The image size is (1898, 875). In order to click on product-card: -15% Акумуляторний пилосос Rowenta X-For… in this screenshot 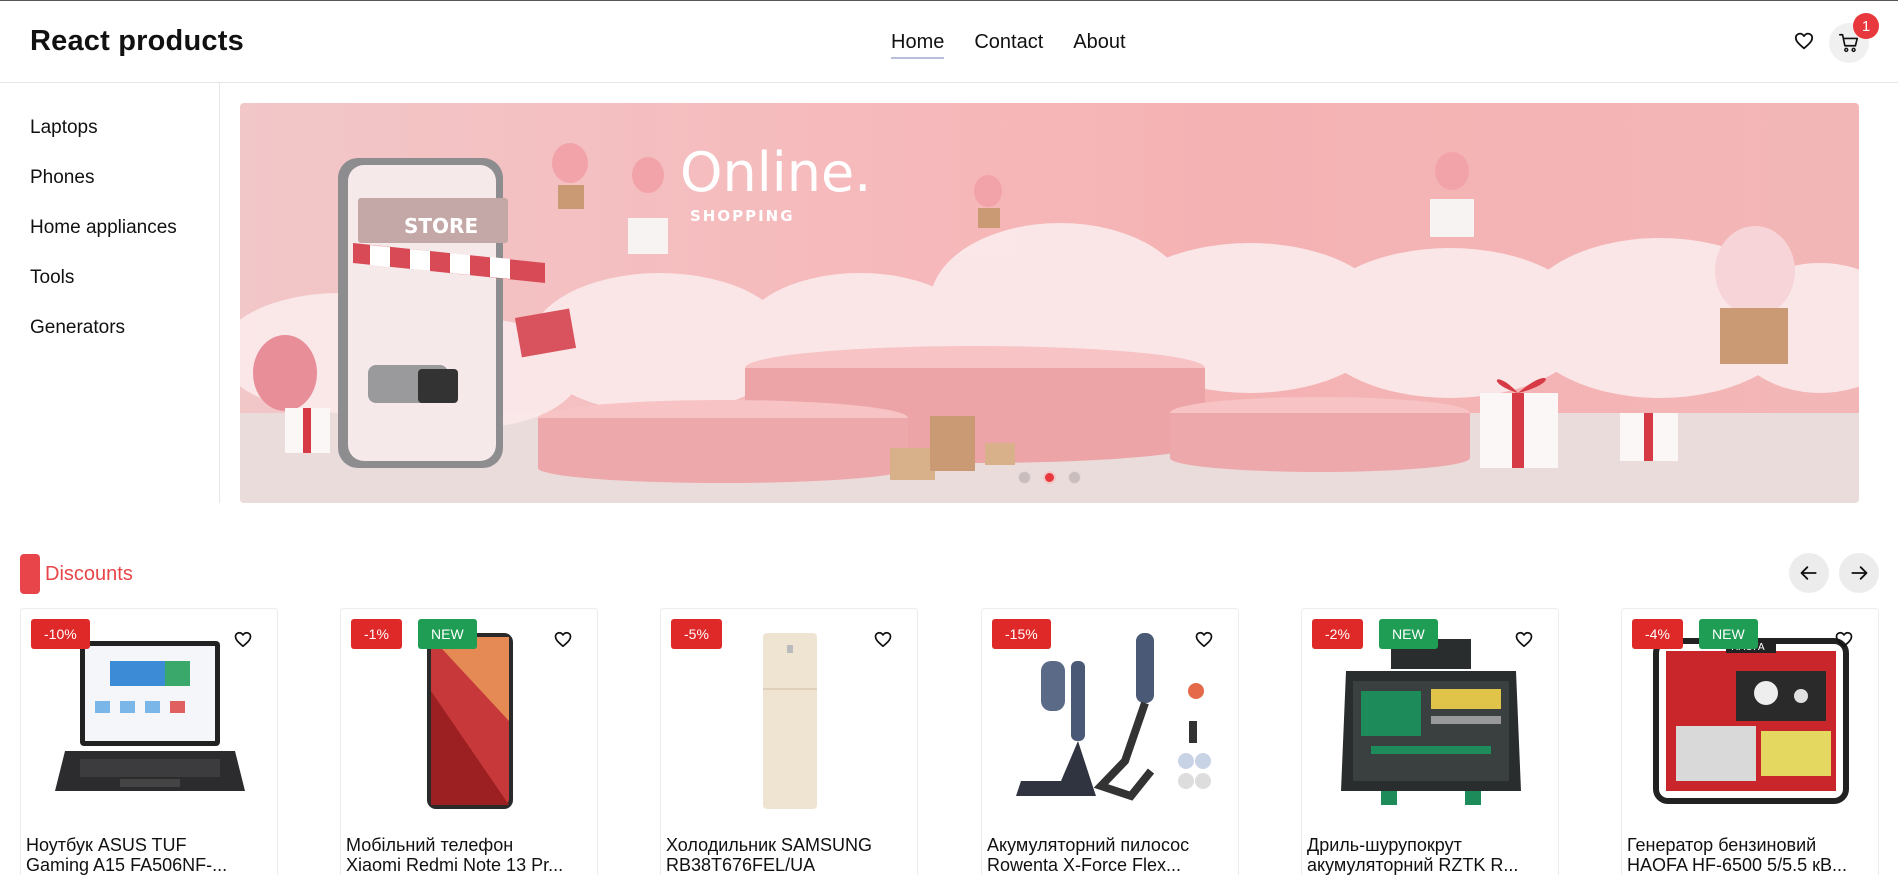, I will do `click(1110, 741)`.